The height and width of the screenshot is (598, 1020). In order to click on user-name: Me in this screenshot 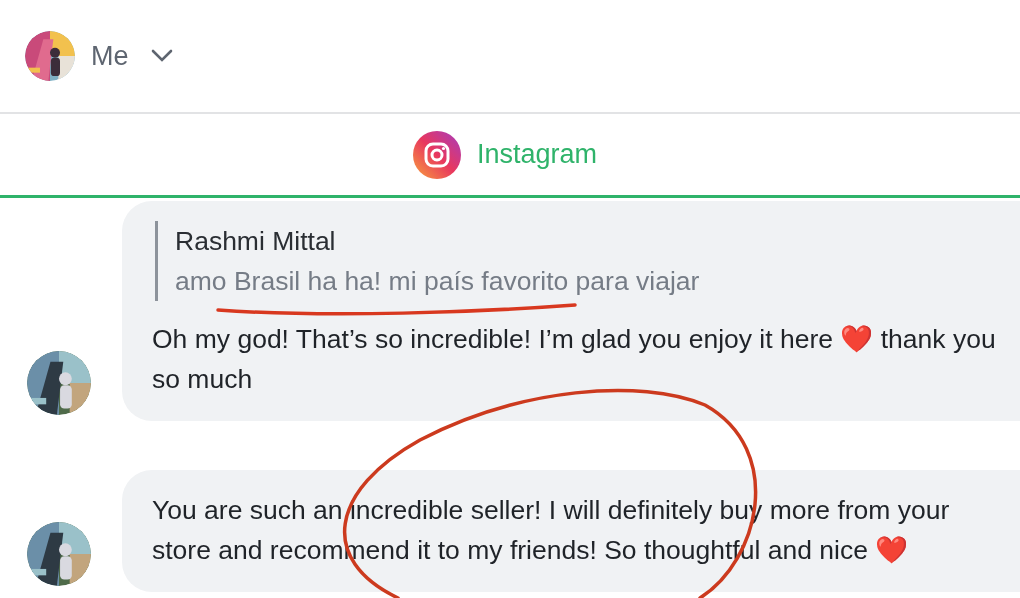, I will do `click(110, 56)`.